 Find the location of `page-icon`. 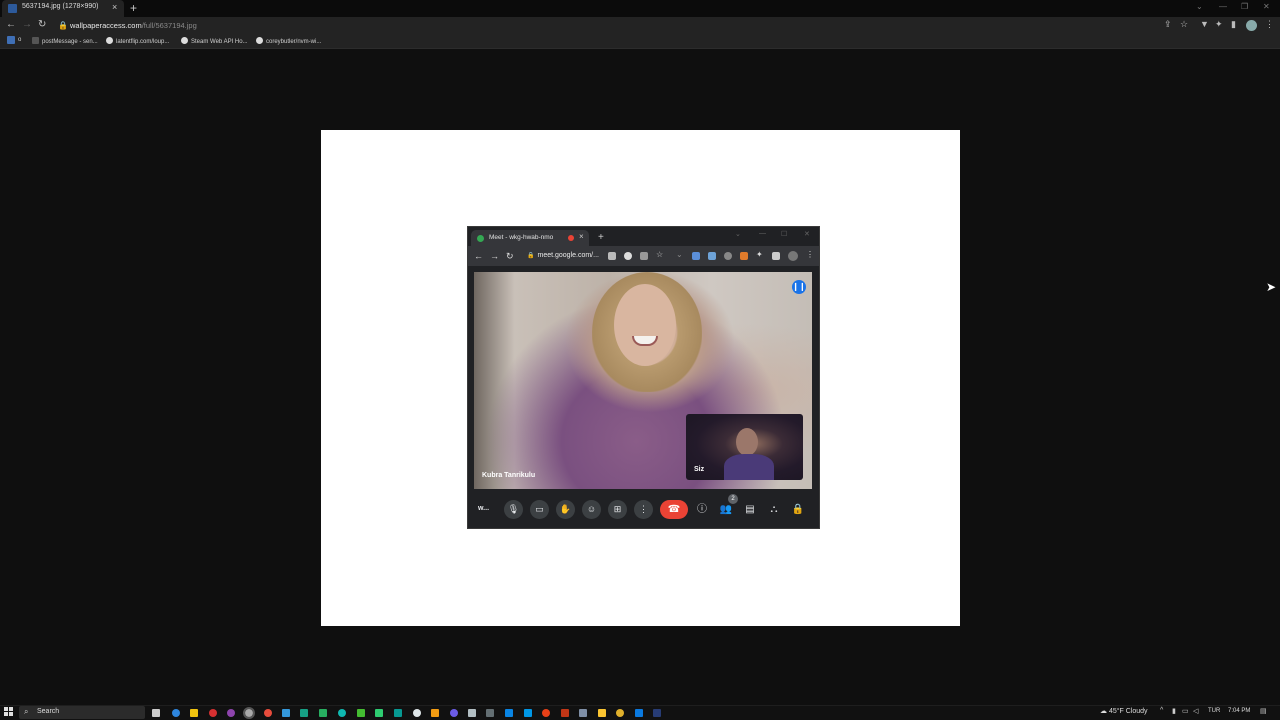

page-icon is located at coordinates (35, 40).